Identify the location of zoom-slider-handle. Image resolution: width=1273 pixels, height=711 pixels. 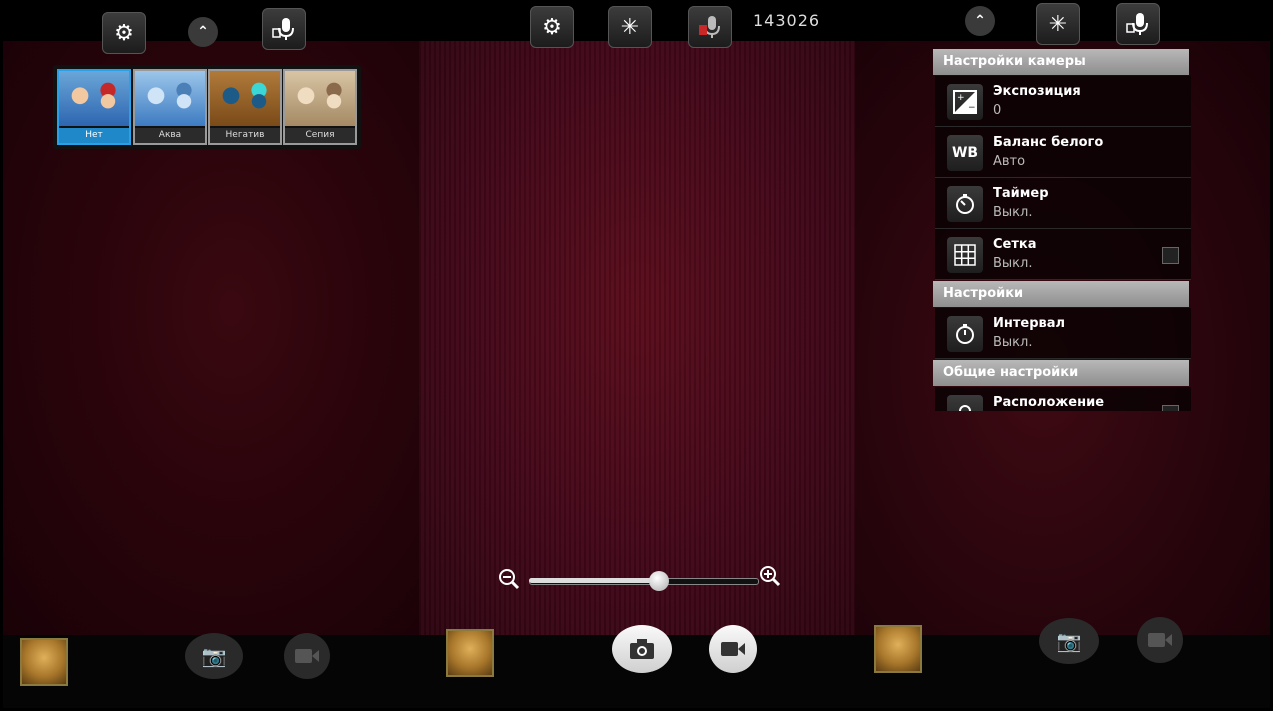
(659, 581).